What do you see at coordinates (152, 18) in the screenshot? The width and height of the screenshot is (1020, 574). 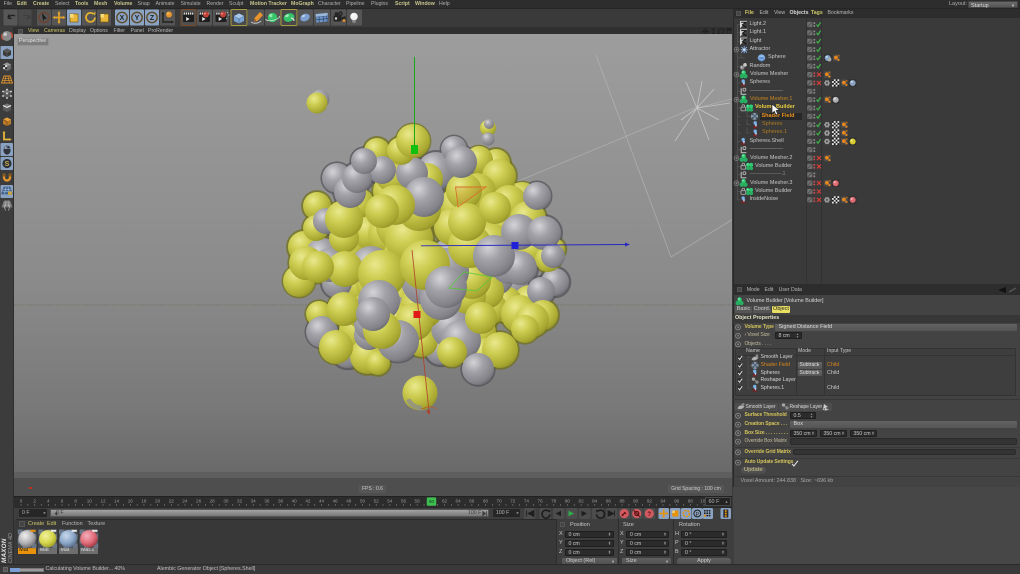 I see `svg-text: Z` at bounding box center [152, 18].